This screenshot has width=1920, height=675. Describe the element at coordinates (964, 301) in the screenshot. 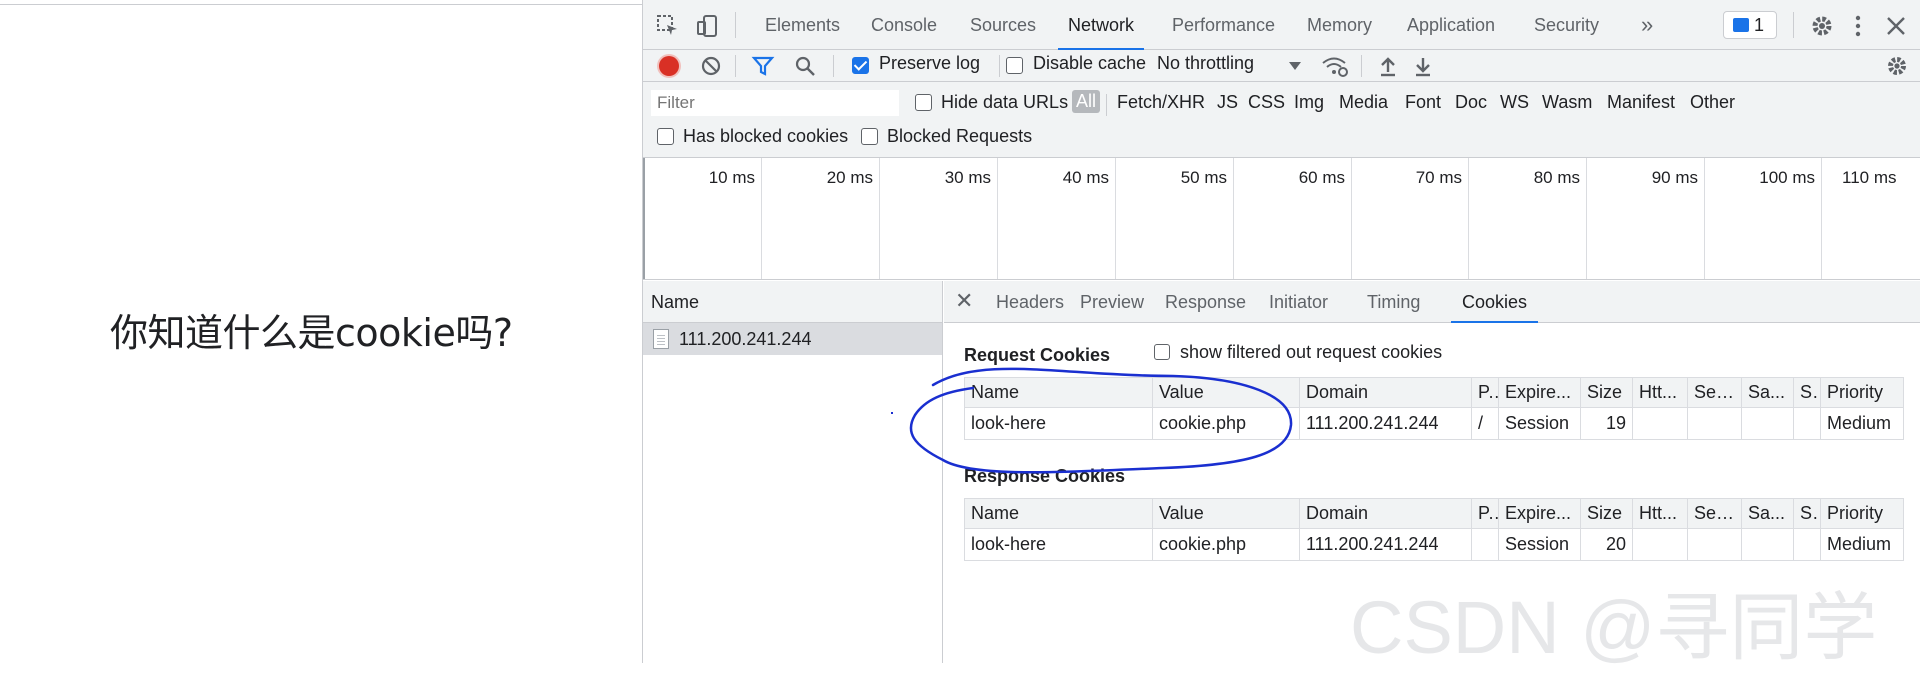

I see `close-details-icon: ✕` at that location.